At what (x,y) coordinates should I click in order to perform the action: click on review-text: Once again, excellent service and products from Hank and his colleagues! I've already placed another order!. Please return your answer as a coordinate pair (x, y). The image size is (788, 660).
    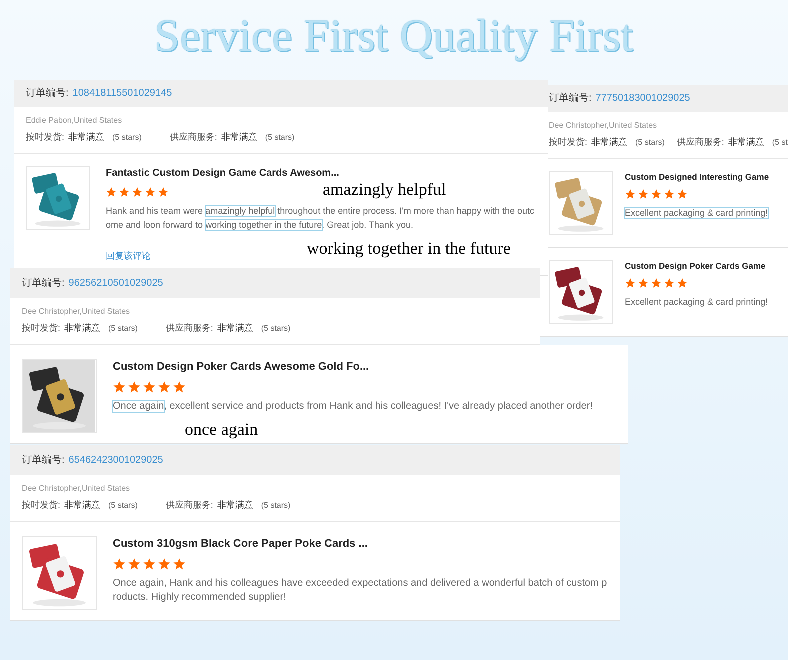
    Looking at the image, I should click on (353, 407).